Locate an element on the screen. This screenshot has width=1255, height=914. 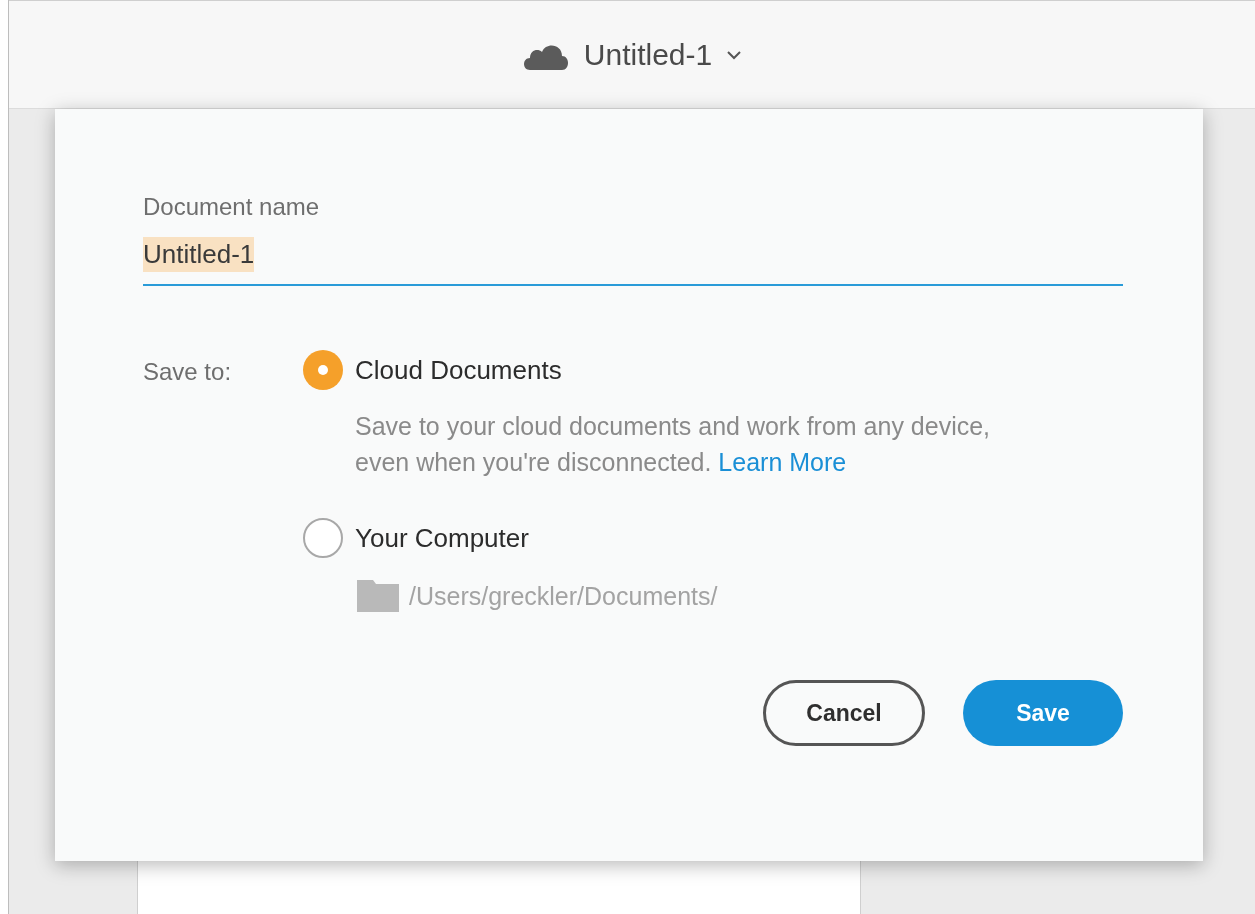
option-label: Cloud Documents is located at coordinates (458, 370).